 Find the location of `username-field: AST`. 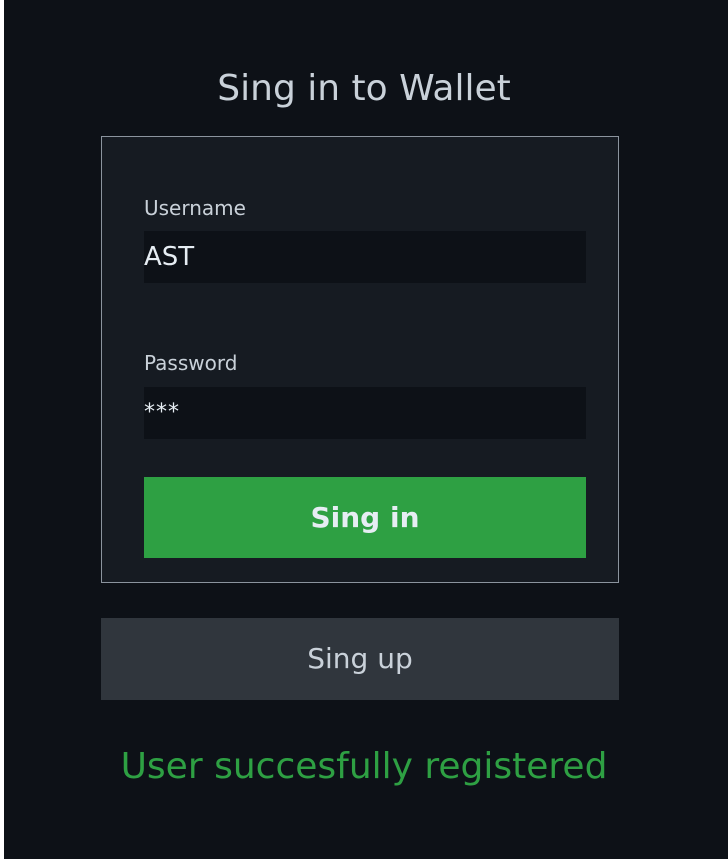

username-field: AST is located at coordinates (365, 257).